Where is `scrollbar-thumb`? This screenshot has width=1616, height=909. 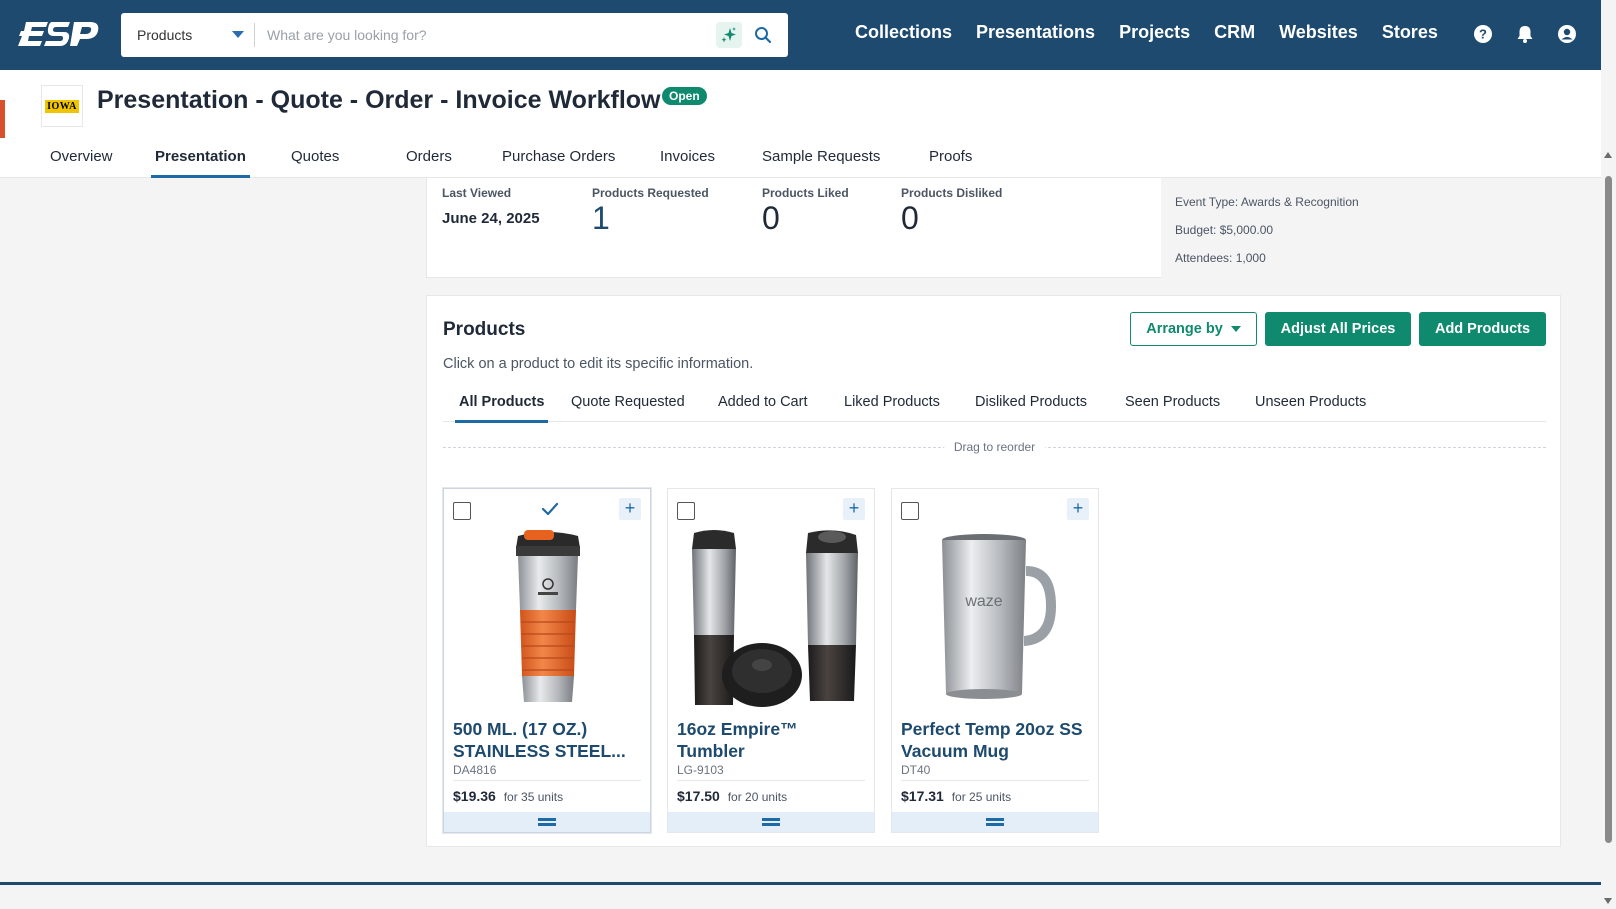
scrollbar-thumb is located at coordinates (1608, 509).